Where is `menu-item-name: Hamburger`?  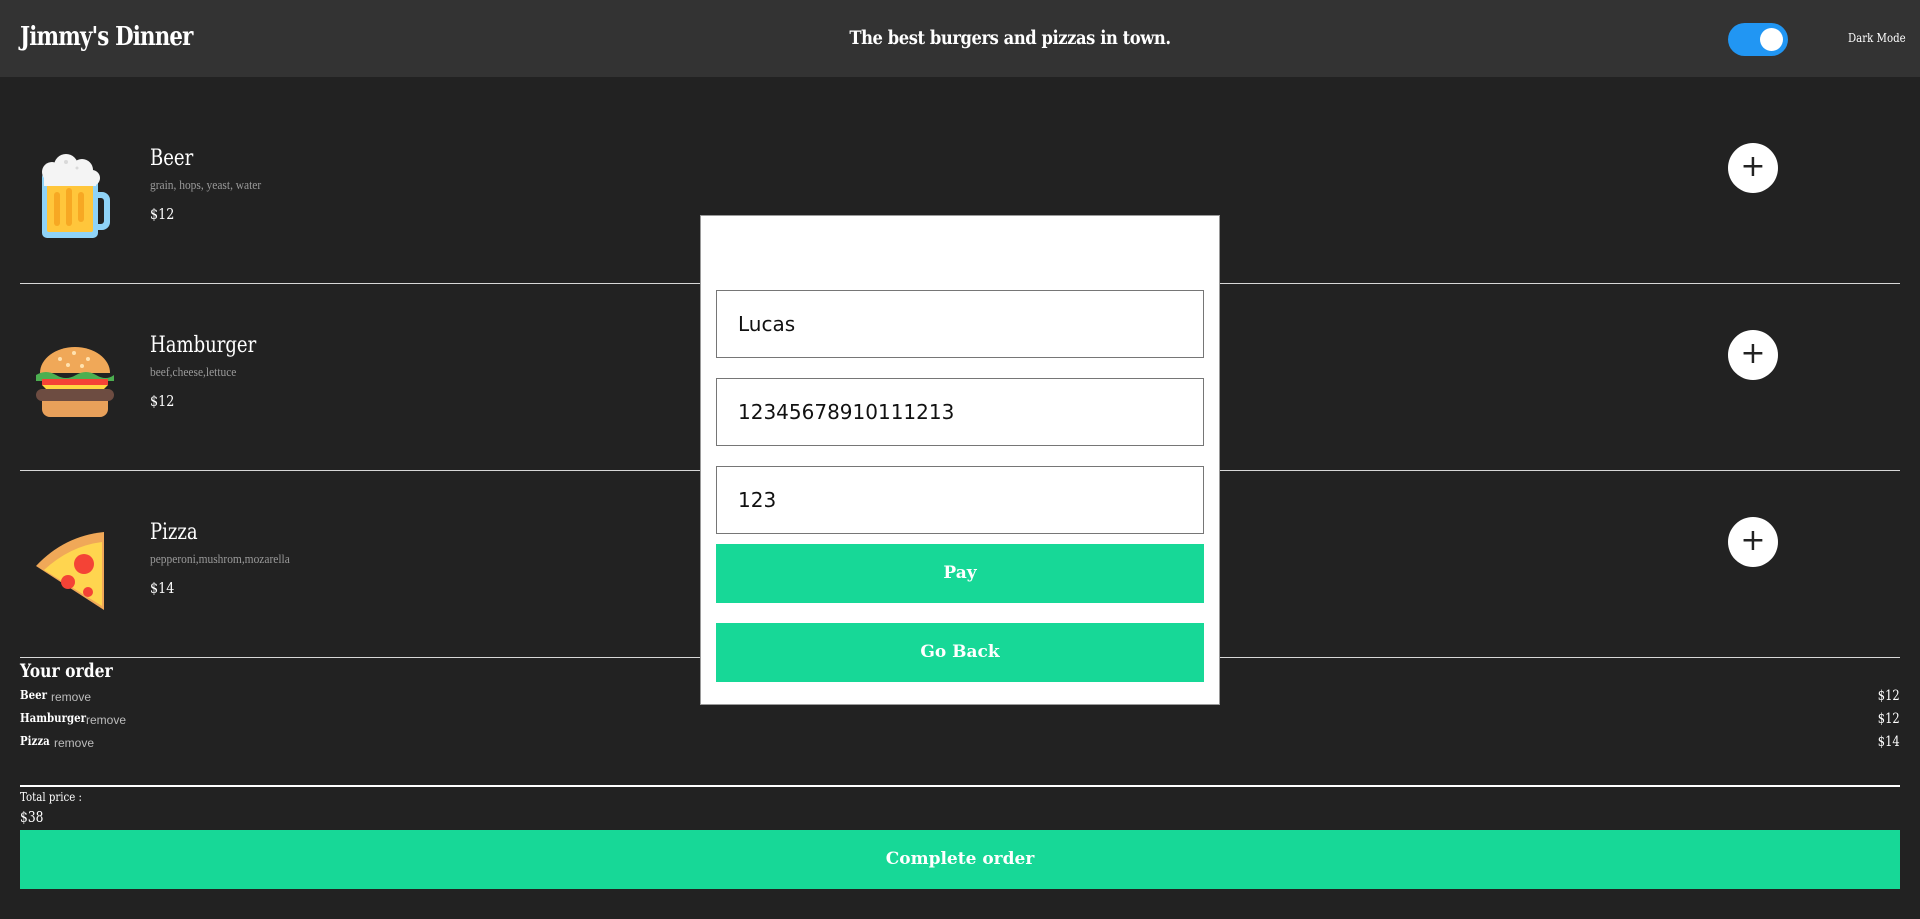 menu-item-name: Hamburger is located at coordinates (203, 345).